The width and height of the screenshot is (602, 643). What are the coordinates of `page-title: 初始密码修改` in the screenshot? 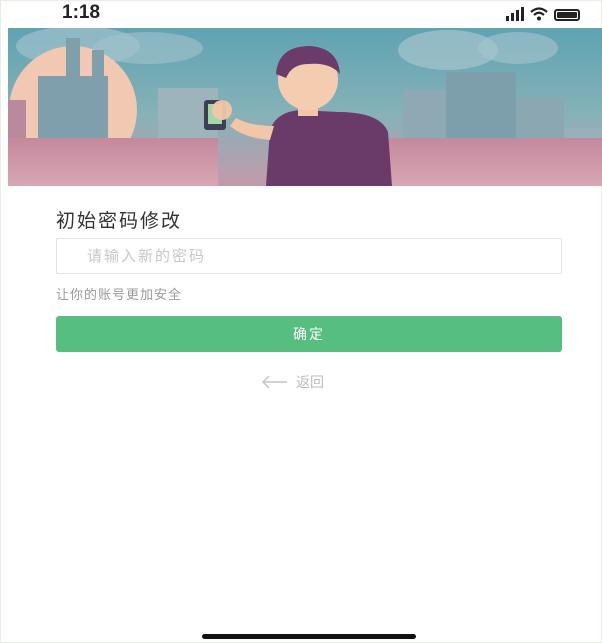 It's located at (119, 221).